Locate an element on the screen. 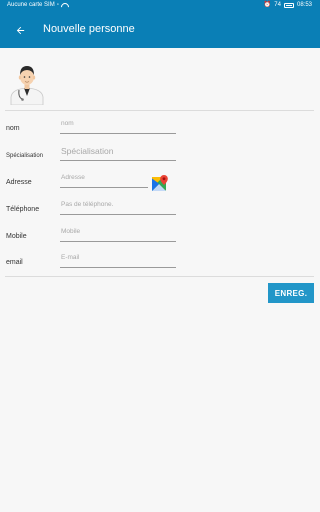 This screenshot has height=512, width=320. sim-icon: ▫ is located at coordinates (57, 5).